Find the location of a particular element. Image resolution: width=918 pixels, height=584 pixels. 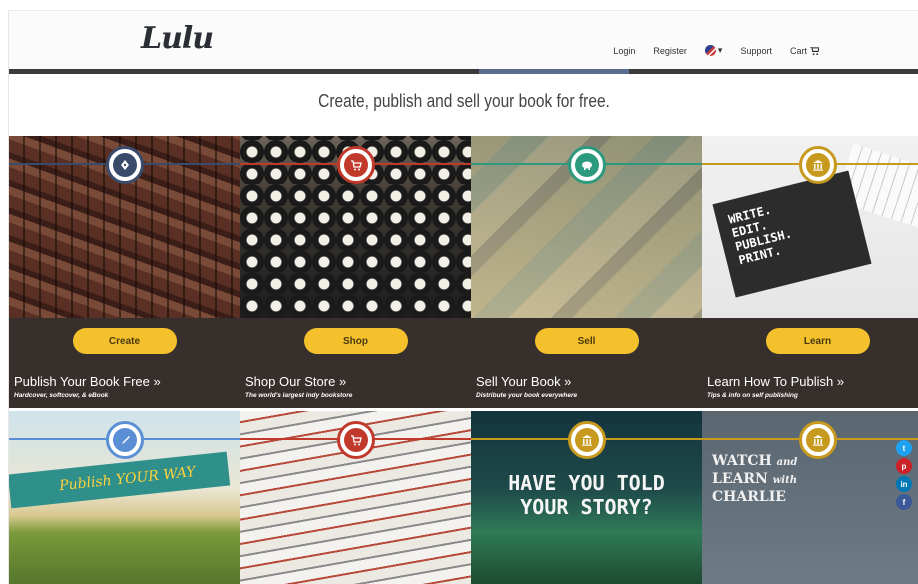

piggy-bank-badge is located at coordinates (586, 165).